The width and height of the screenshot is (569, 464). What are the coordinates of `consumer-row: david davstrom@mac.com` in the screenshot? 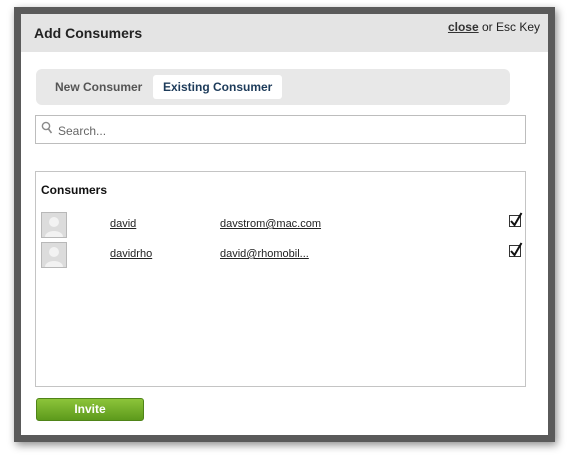 It's located at (280, 227).